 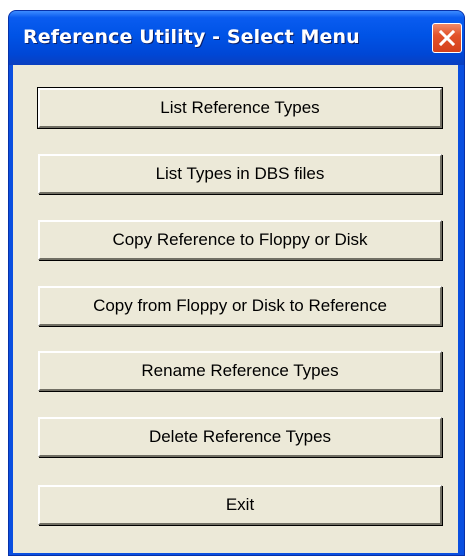 I want to click on copy-reference-to-floppy-button: Copy Reference to Floppy or Disk, so click(x=240, y=240).